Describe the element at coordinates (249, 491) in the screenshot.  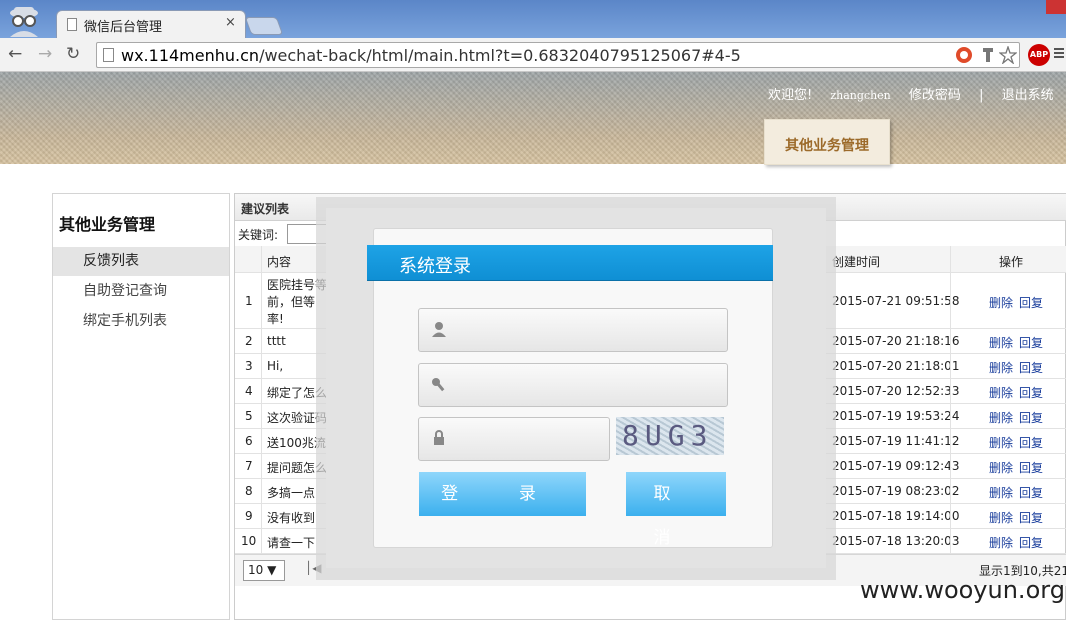
I see `row-number: 8` at that location.